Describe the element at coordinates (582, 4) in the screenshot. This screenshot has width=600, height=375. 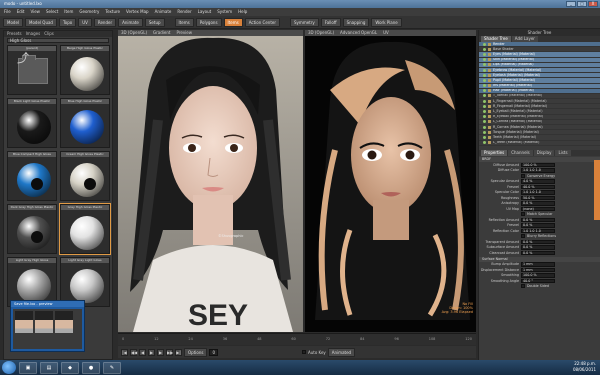
I see `maximize-button: □` at that location.